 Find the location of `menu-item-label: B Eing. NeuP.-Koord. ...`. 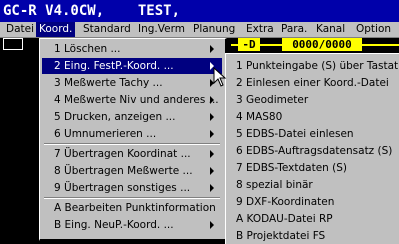

menu-item-label: B Eing. NeuP.-Koord. ... is located at coordinates (114, 225).